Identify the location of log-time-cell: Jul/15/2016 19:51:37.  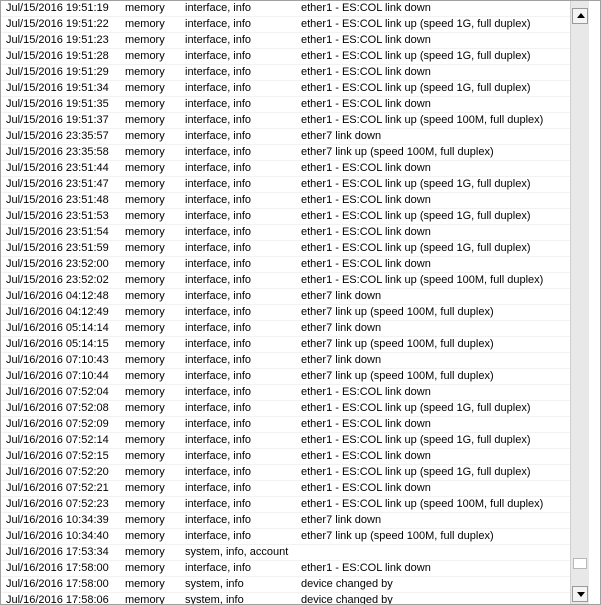
(57, 120).